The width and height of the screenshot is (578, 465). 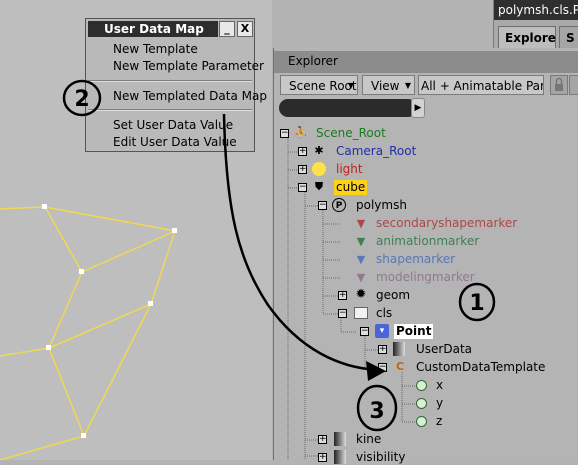 I want to click on model-icon: ⛊, so click(x=319, y=186).